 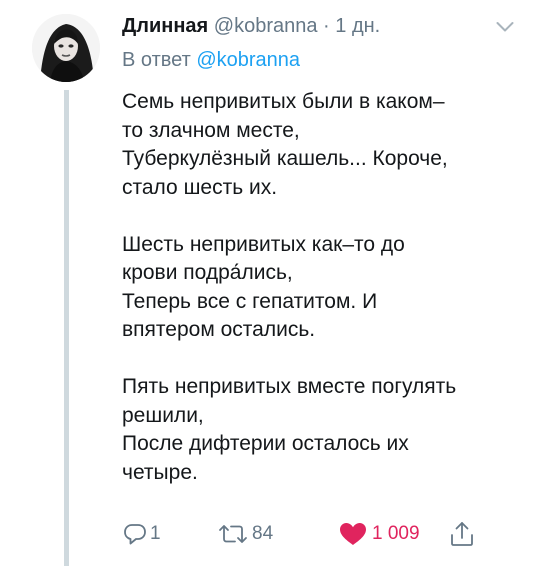 I want to click on retweet-button: 84, so click(x=244, y=534).